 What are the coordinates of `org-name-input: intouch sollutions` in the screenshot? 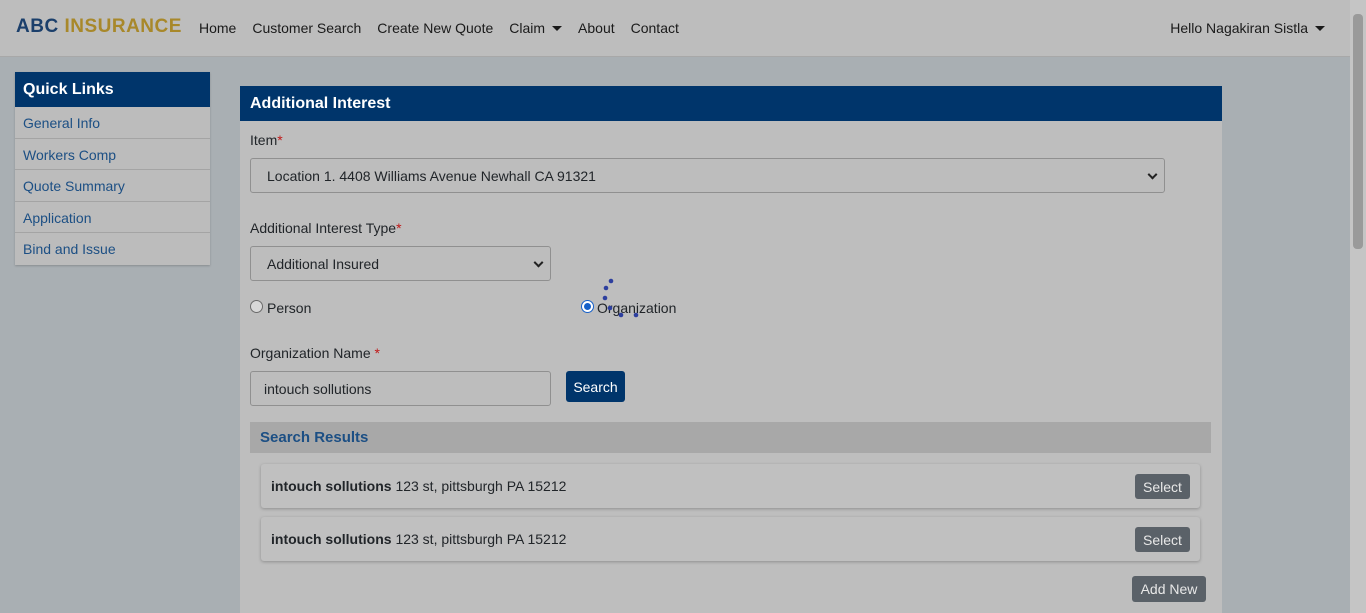 It's located at (400, 388).